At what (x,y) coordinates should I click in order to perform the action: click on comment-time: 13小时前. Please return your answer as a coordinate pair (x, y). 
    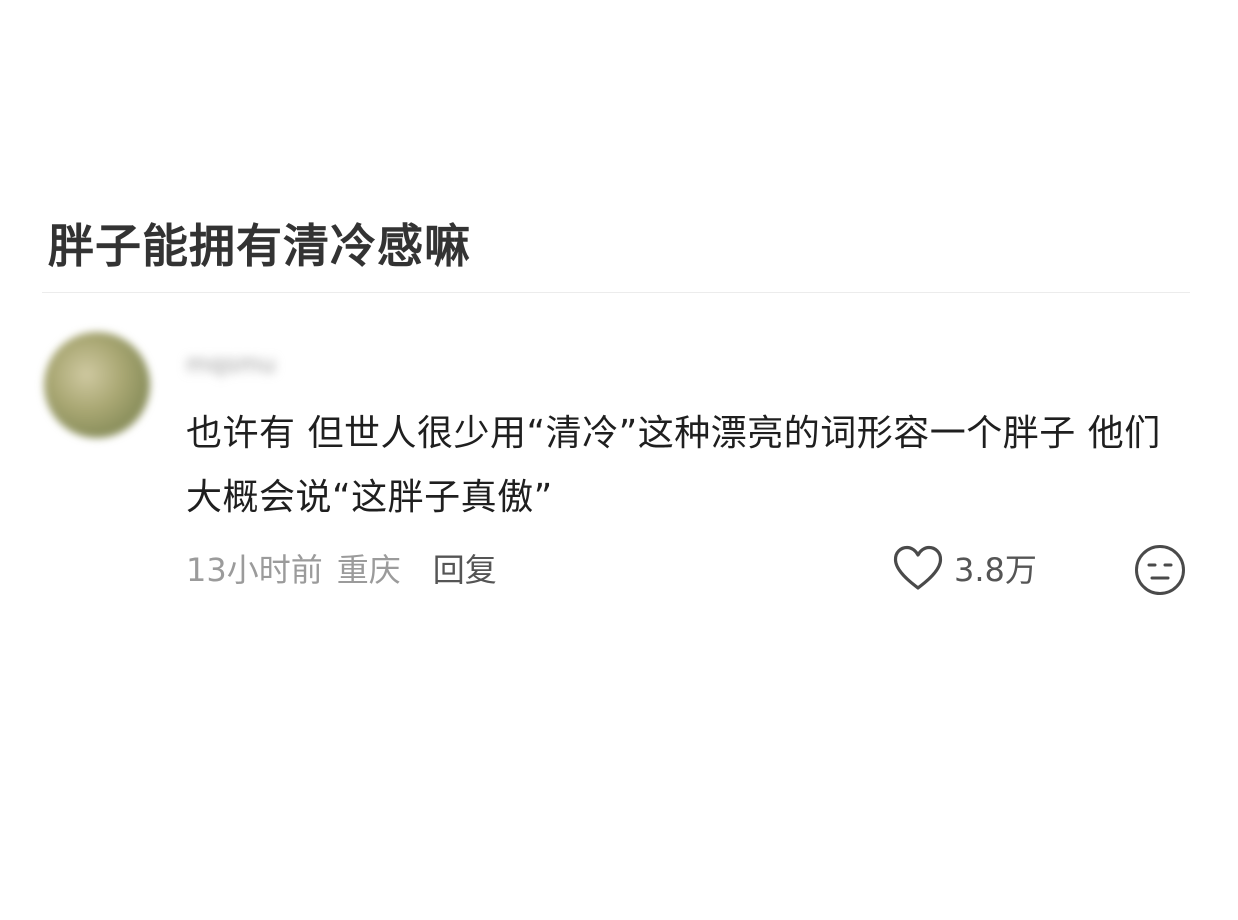
    Looking at the image, I should click on (254, 570).